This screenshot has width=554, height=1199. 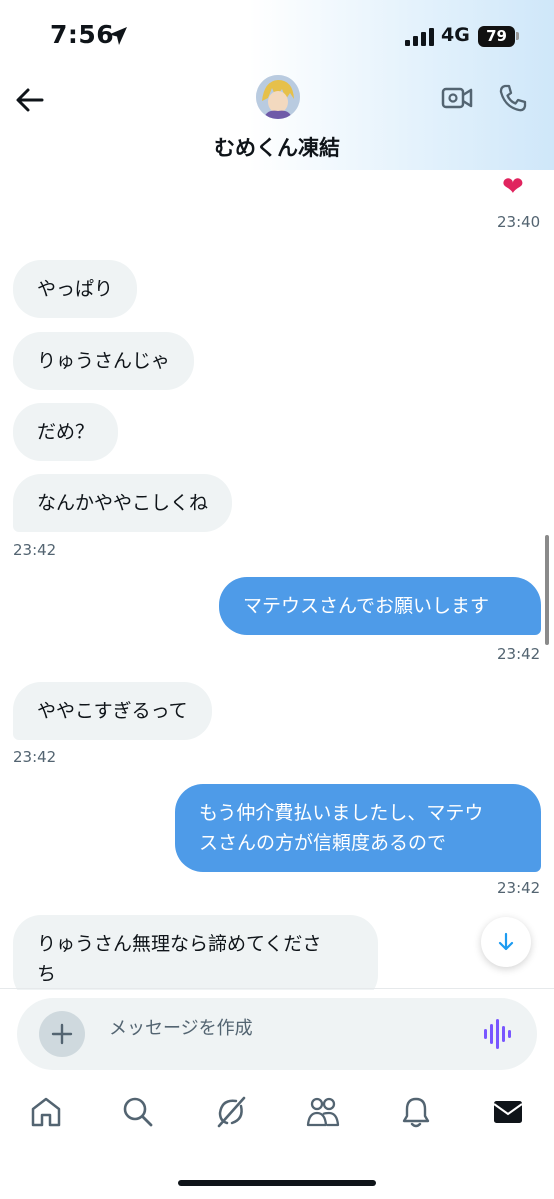 I want to click on grok-icon, so click(x=231, y=1112).